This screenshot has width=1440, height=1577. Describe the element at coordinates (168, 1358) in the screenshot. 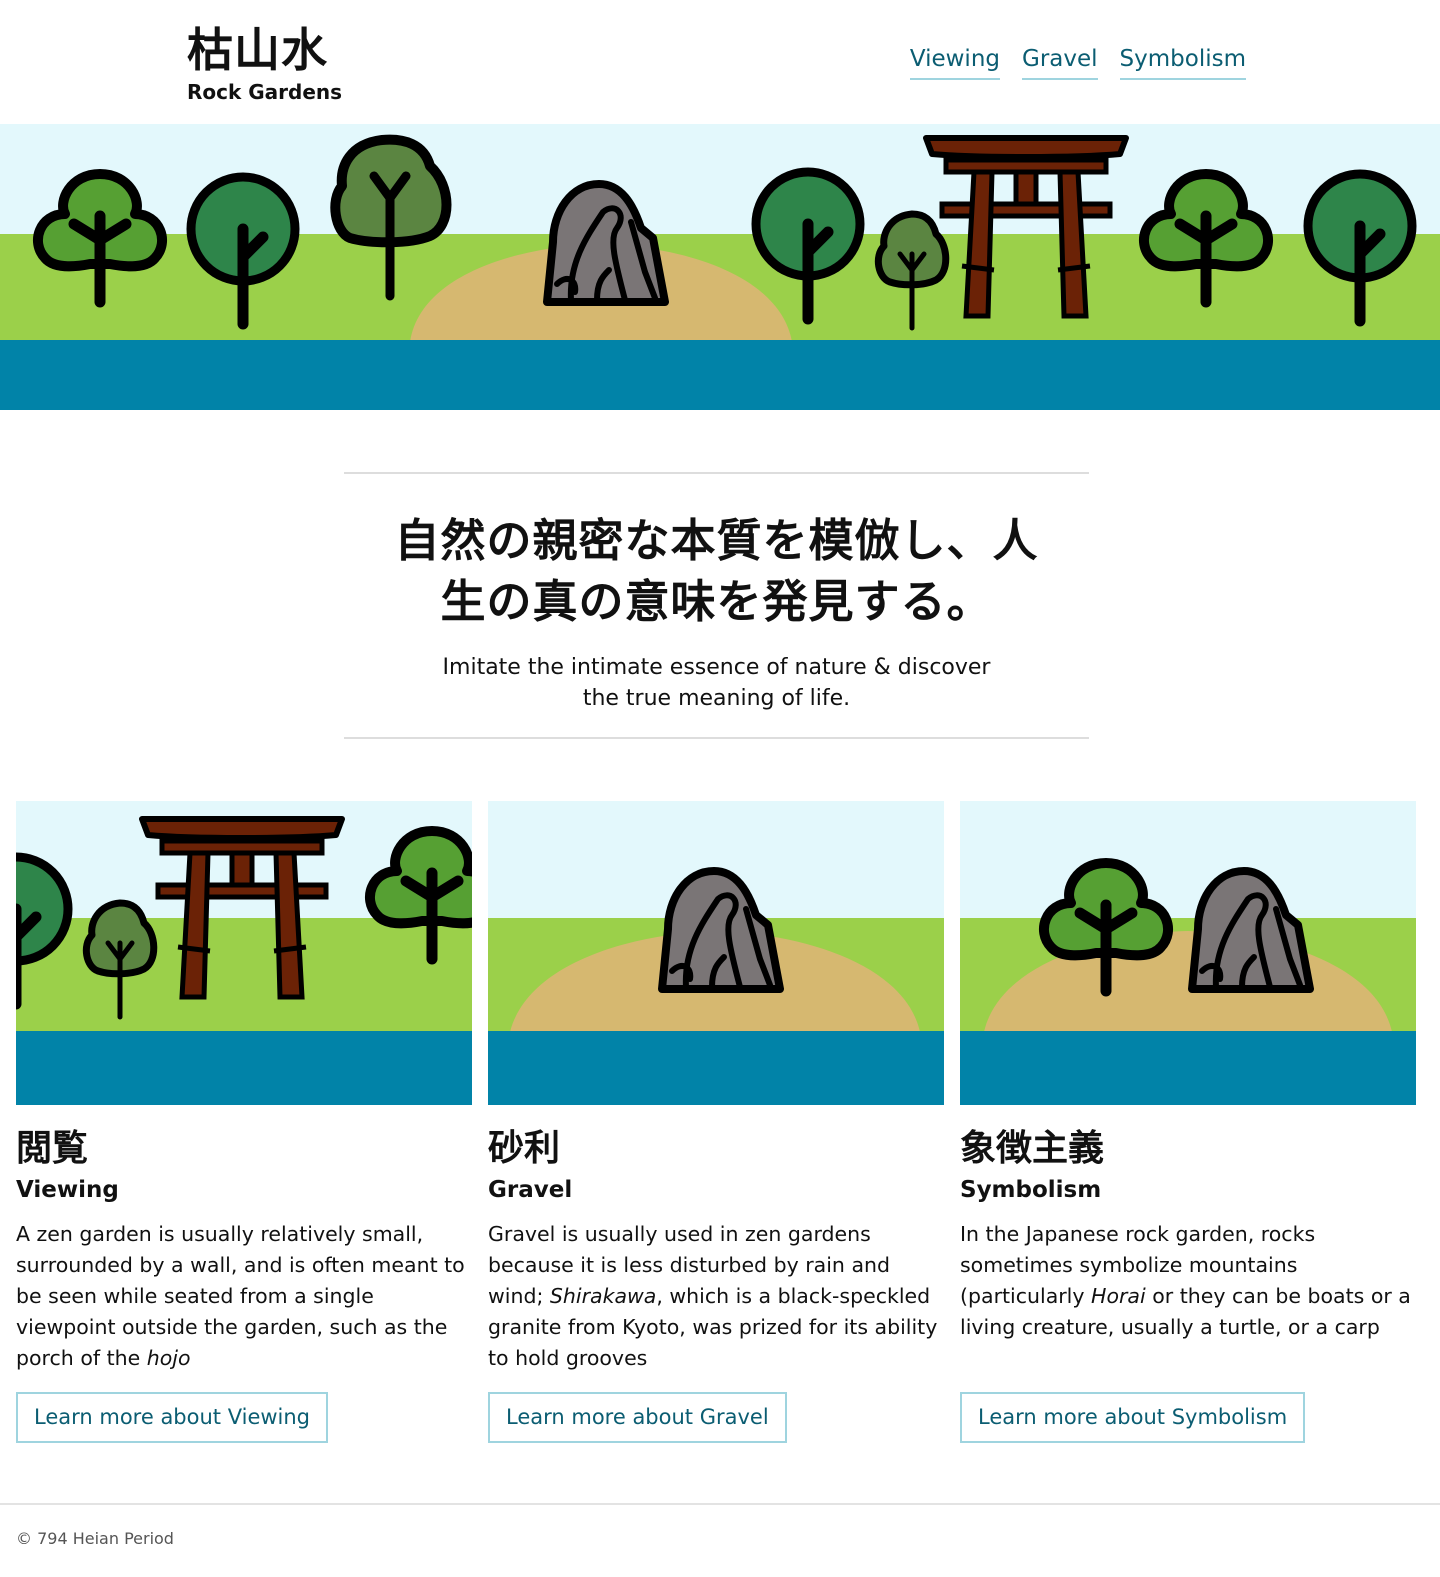

I see `card-emphasis: hojo` at that location.